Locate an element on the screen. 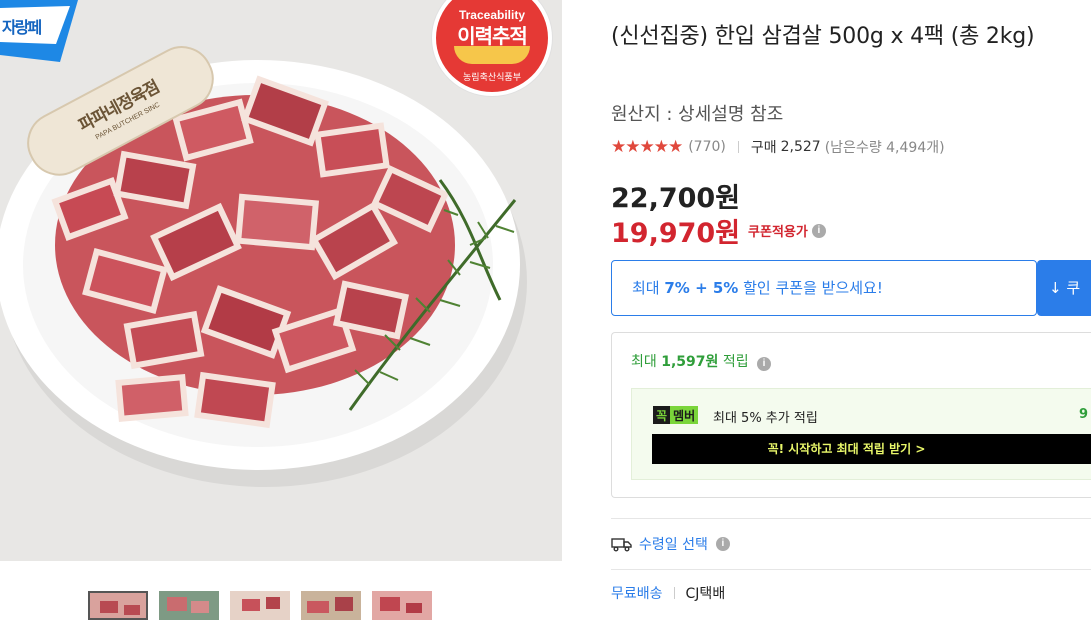 The width and height of the screenshot is (1091, 620). coupon-highlight: 7% + 5% is located at coordinates (701, 288).